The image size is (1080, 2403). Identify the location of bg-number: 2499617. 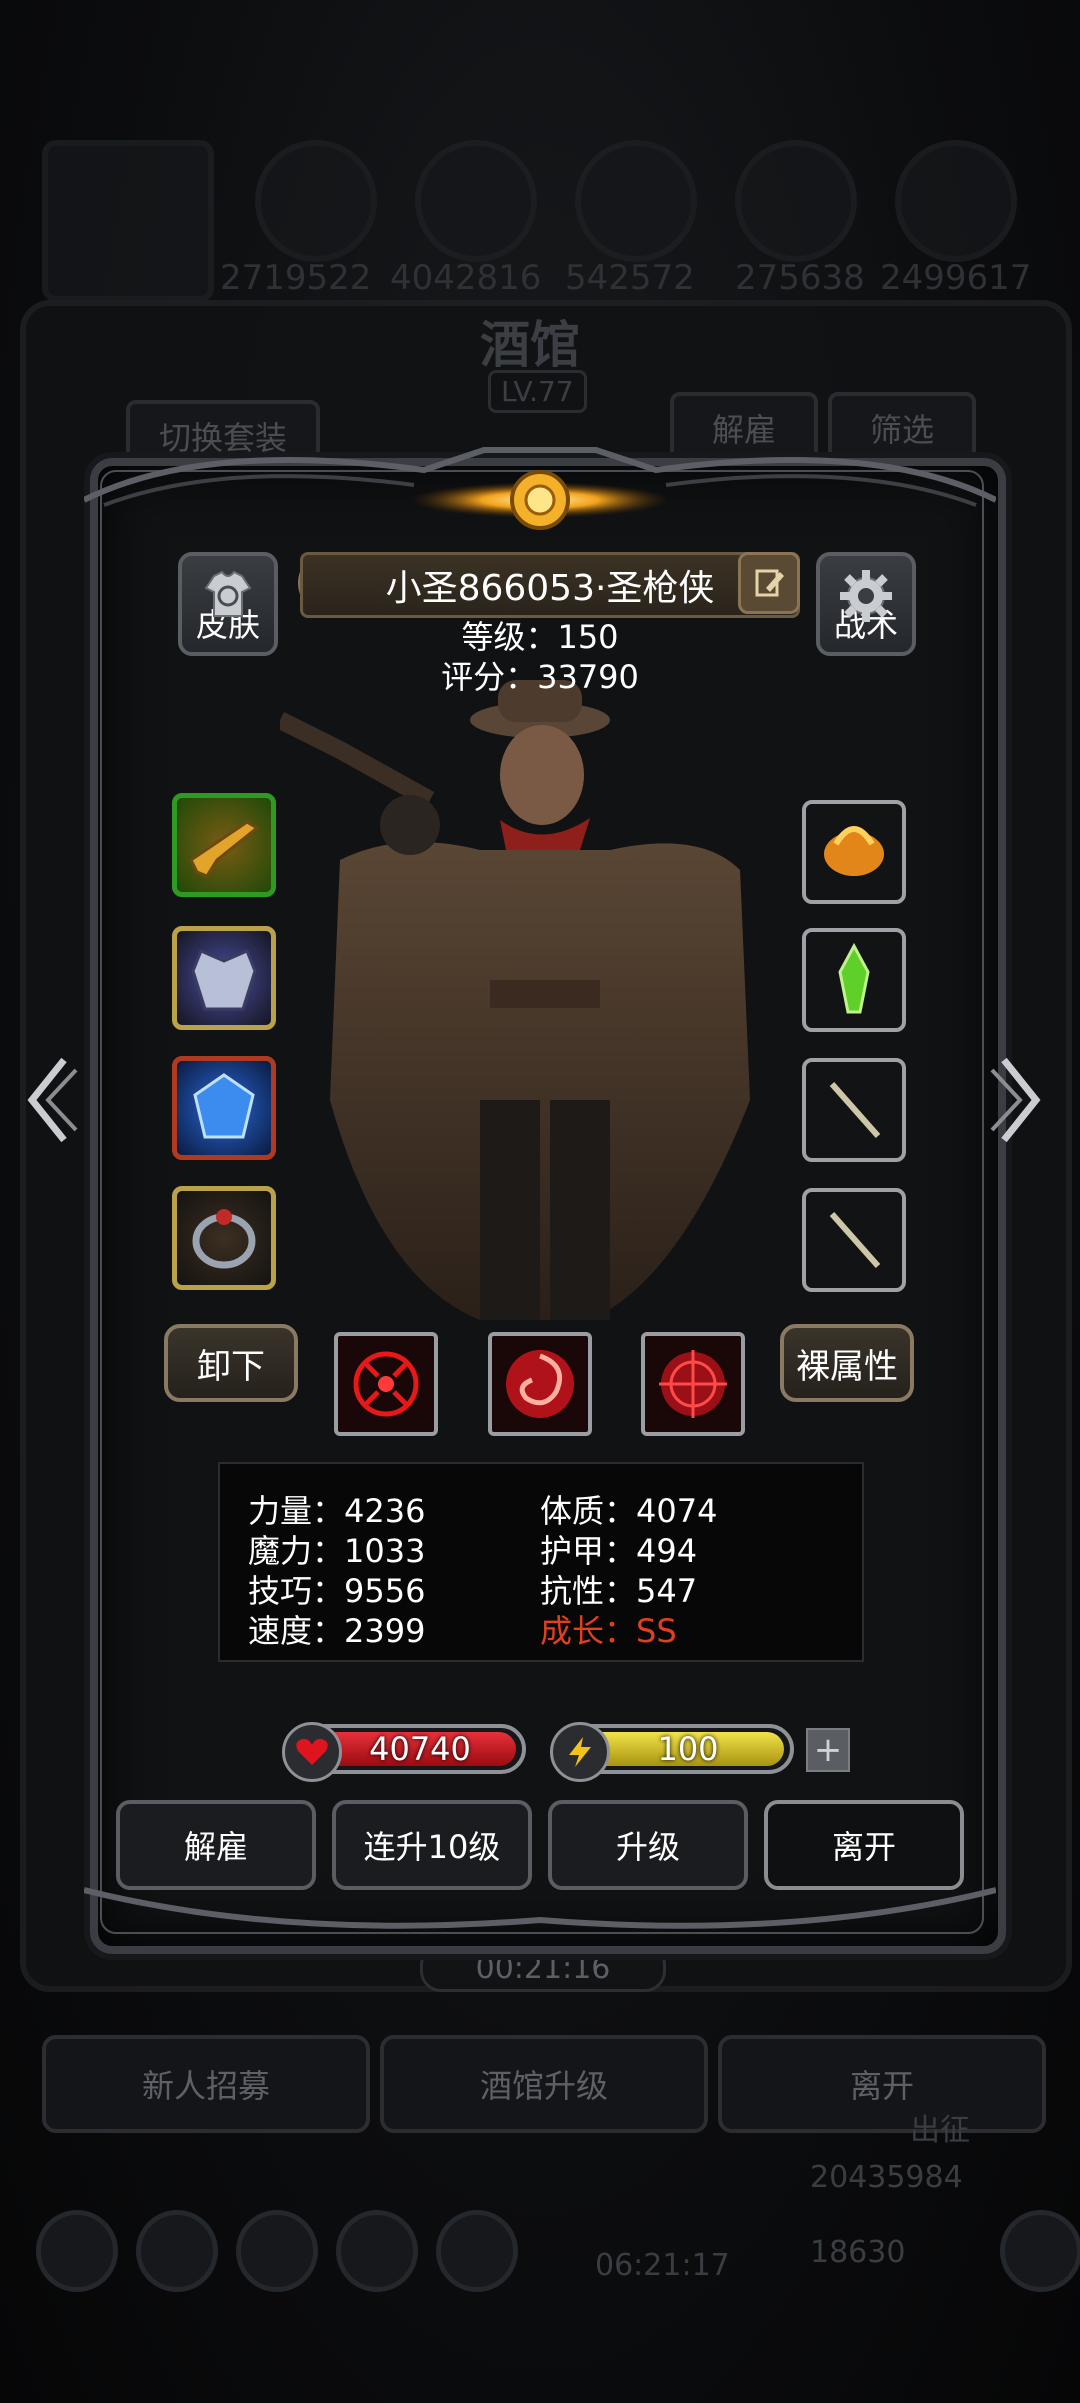
(956, 278).